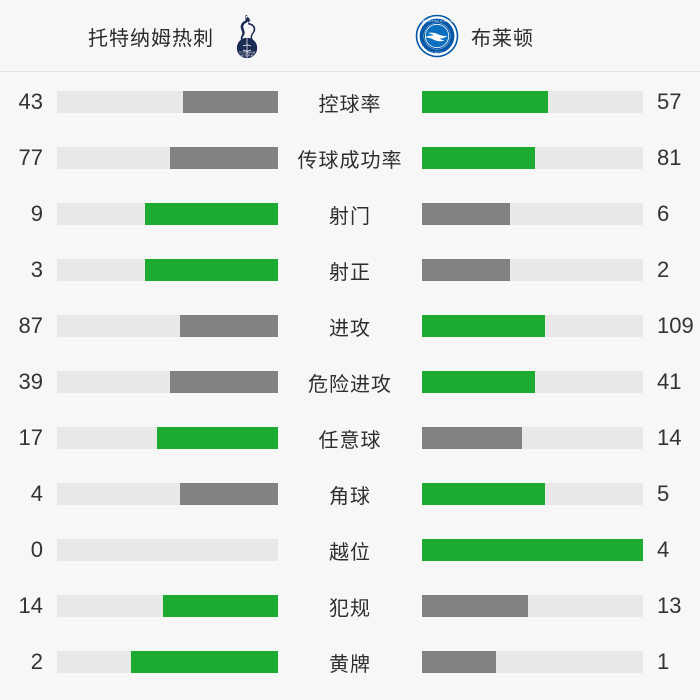  What do you see at coordinates (350, 494) in the screenshot?
I see `stat-row: 4 角球 5` at bounding box center [350, 494].